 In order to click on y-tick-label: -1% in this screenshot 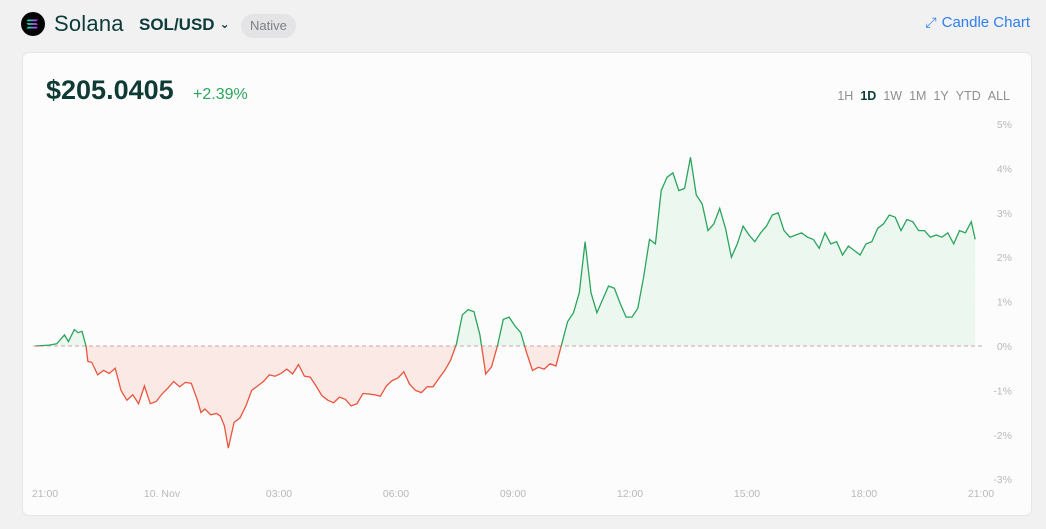, I will do `click(1002, 391)`.